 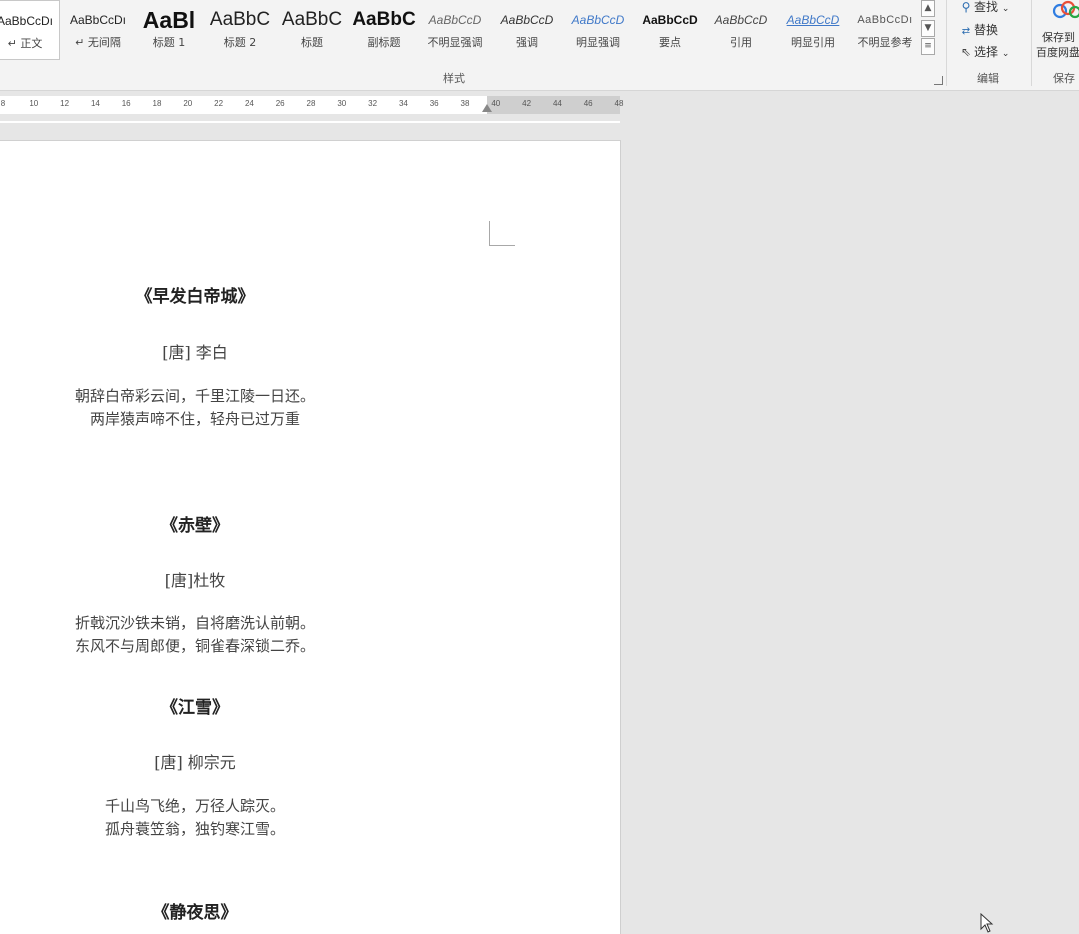 What do you see at coordinates (813, 30) in the screenshot?
I see `style-intense-quote: AaBbCcD 明显引用` at bounding box center [813, 30].